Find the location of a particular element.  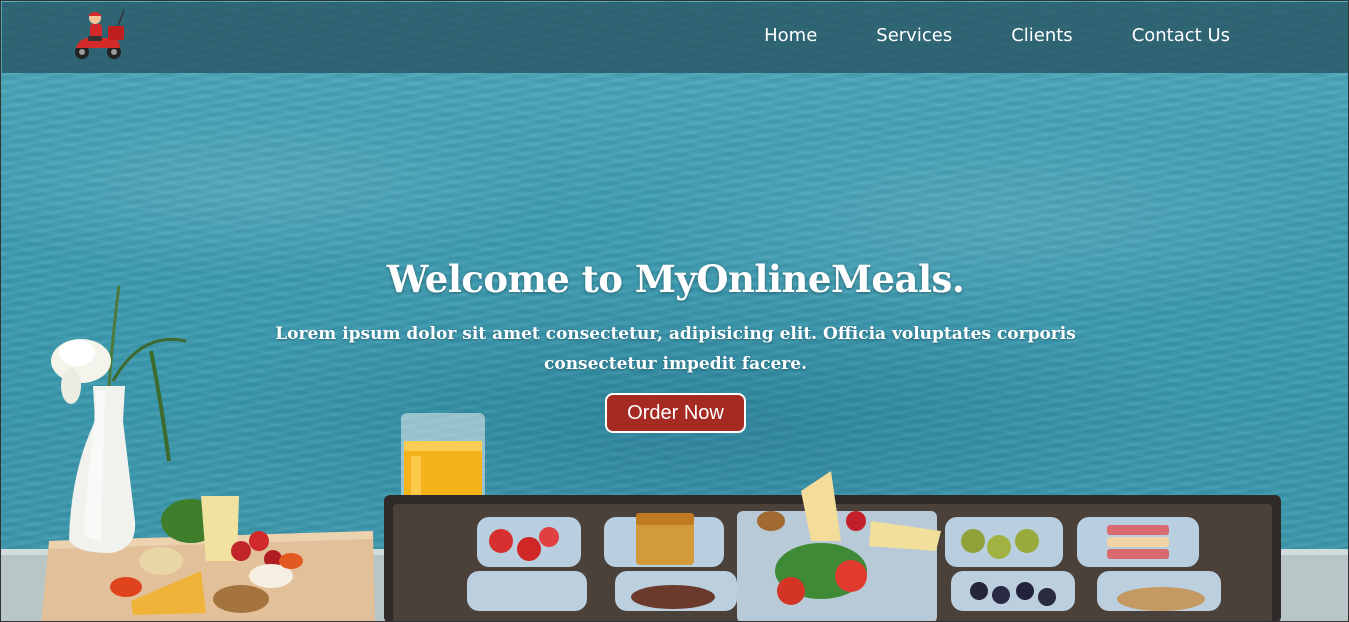

hero-title: Welcome to MyOnlineMeals. is located at coordinates (675, 279).